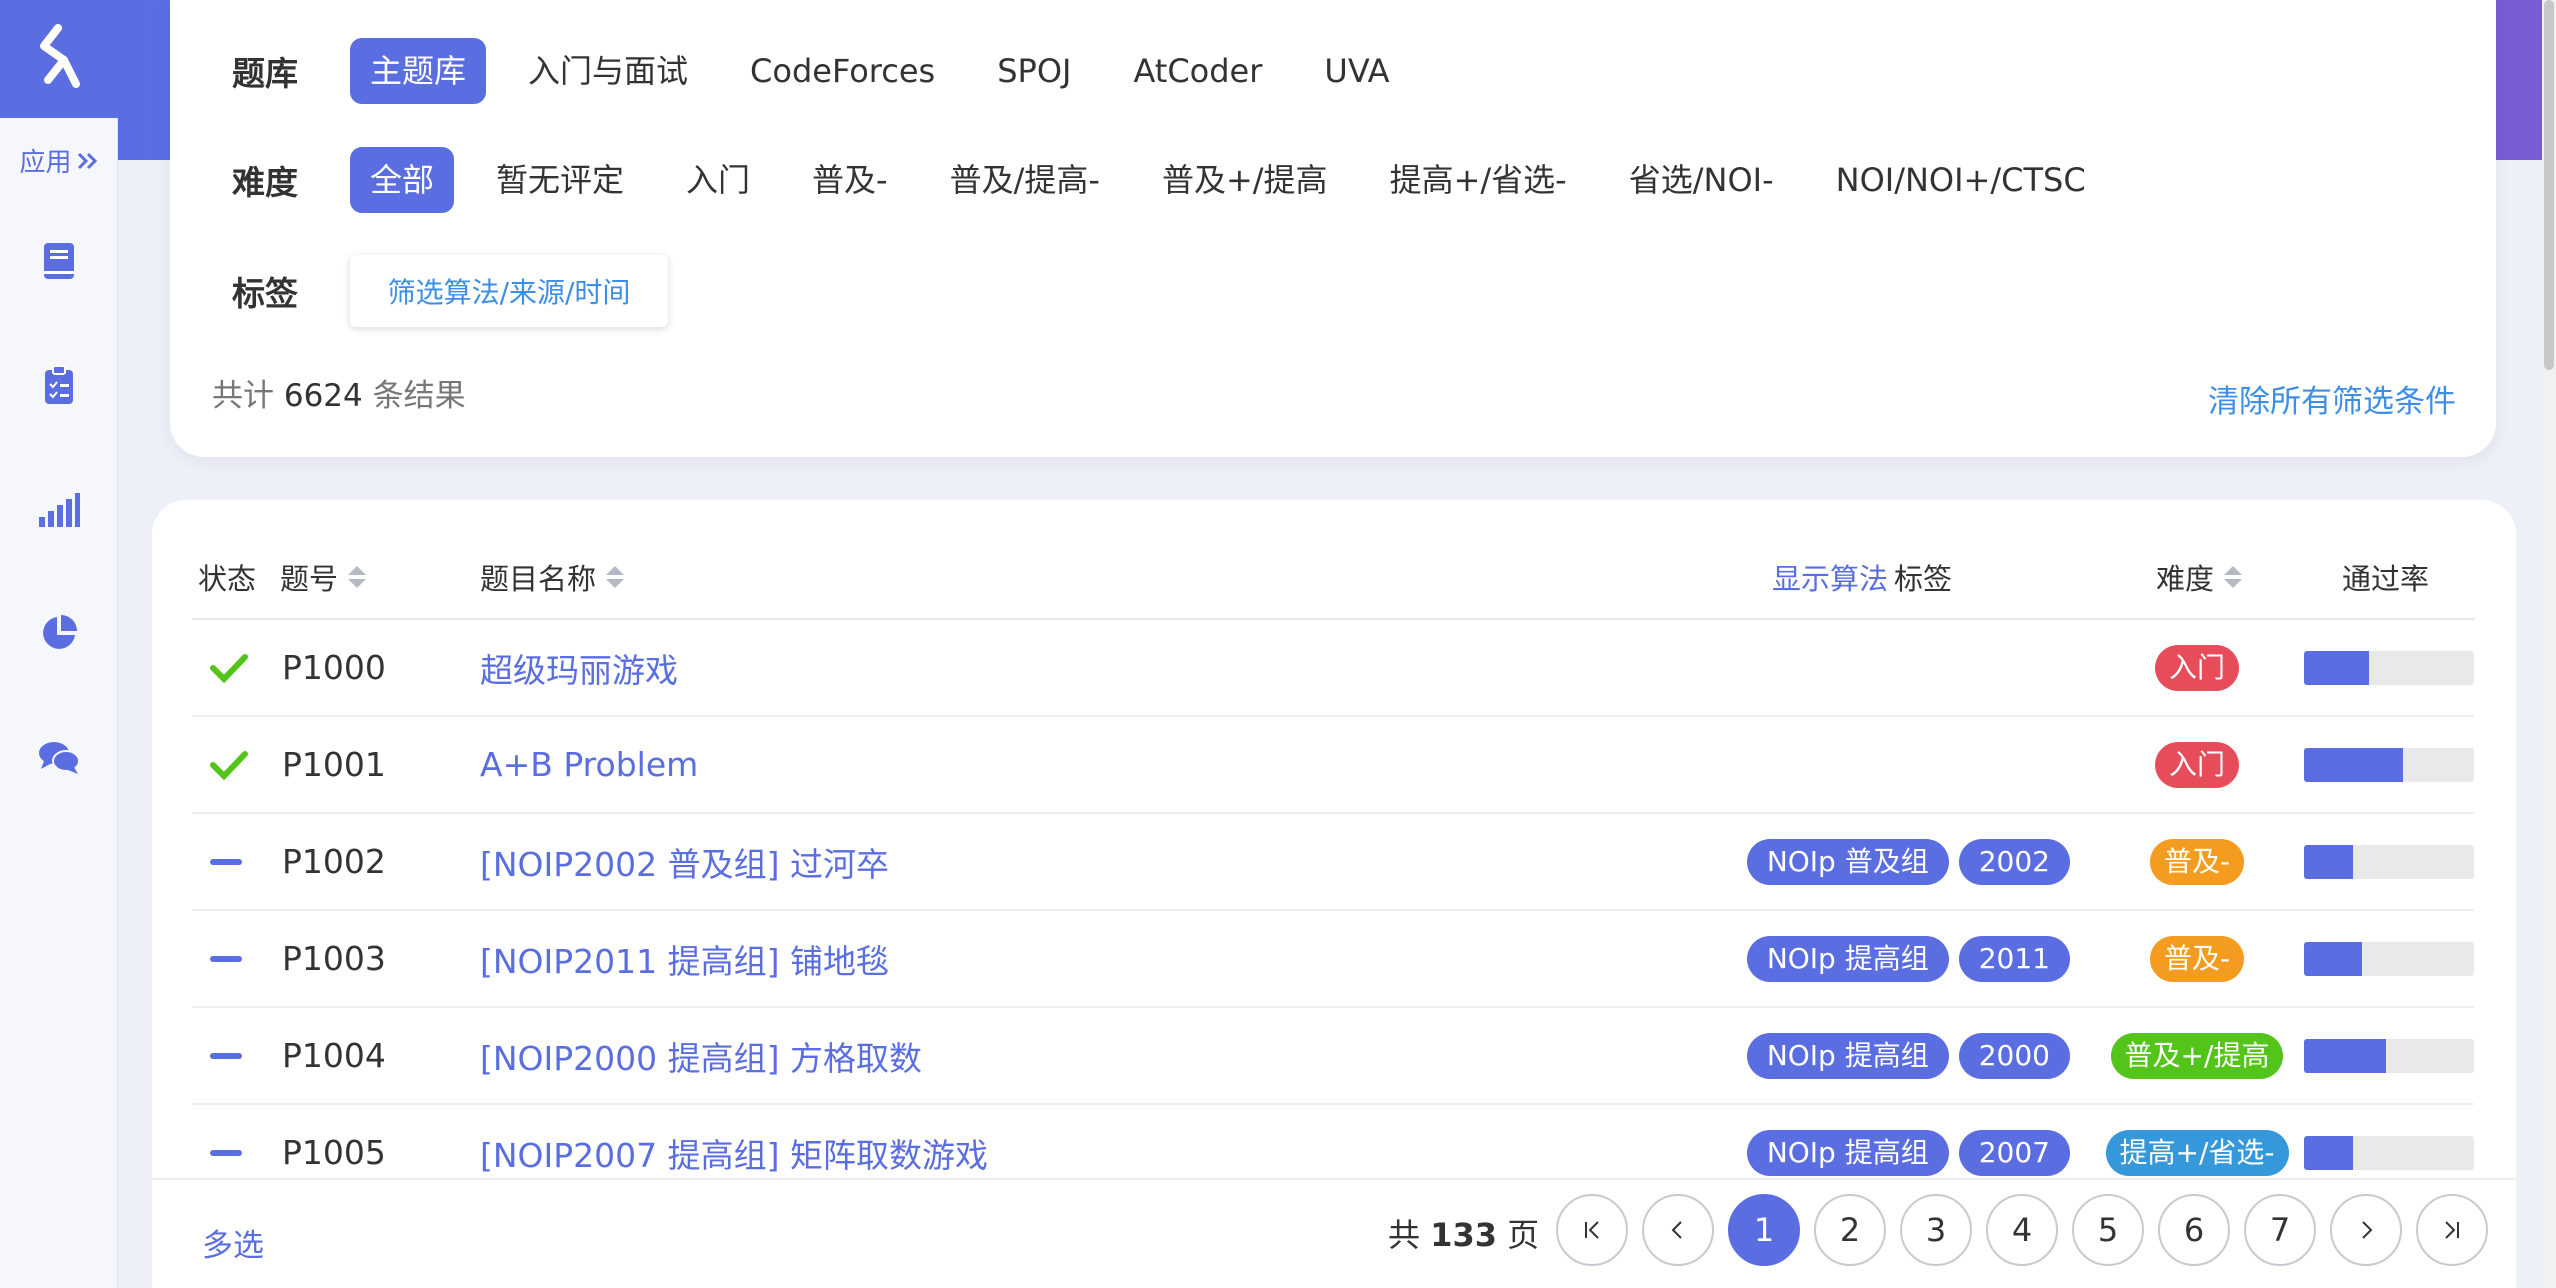 The width and height of the screenshot is (2556, 1288). I want to click on show-algorithm-toggle: 显示算法, so click(1830, 577).